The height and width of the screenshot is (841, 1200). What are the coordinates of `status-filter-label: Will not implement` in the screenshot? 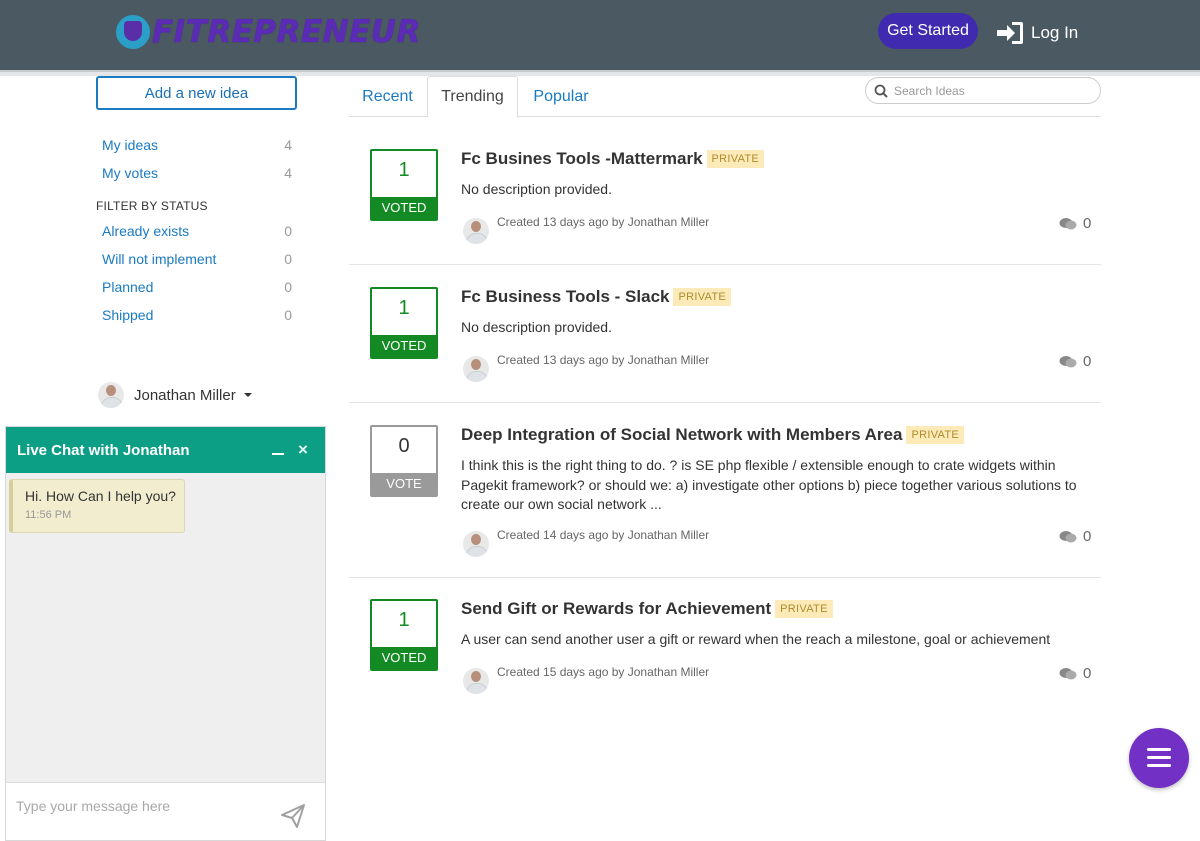 It's located at (159, 259).